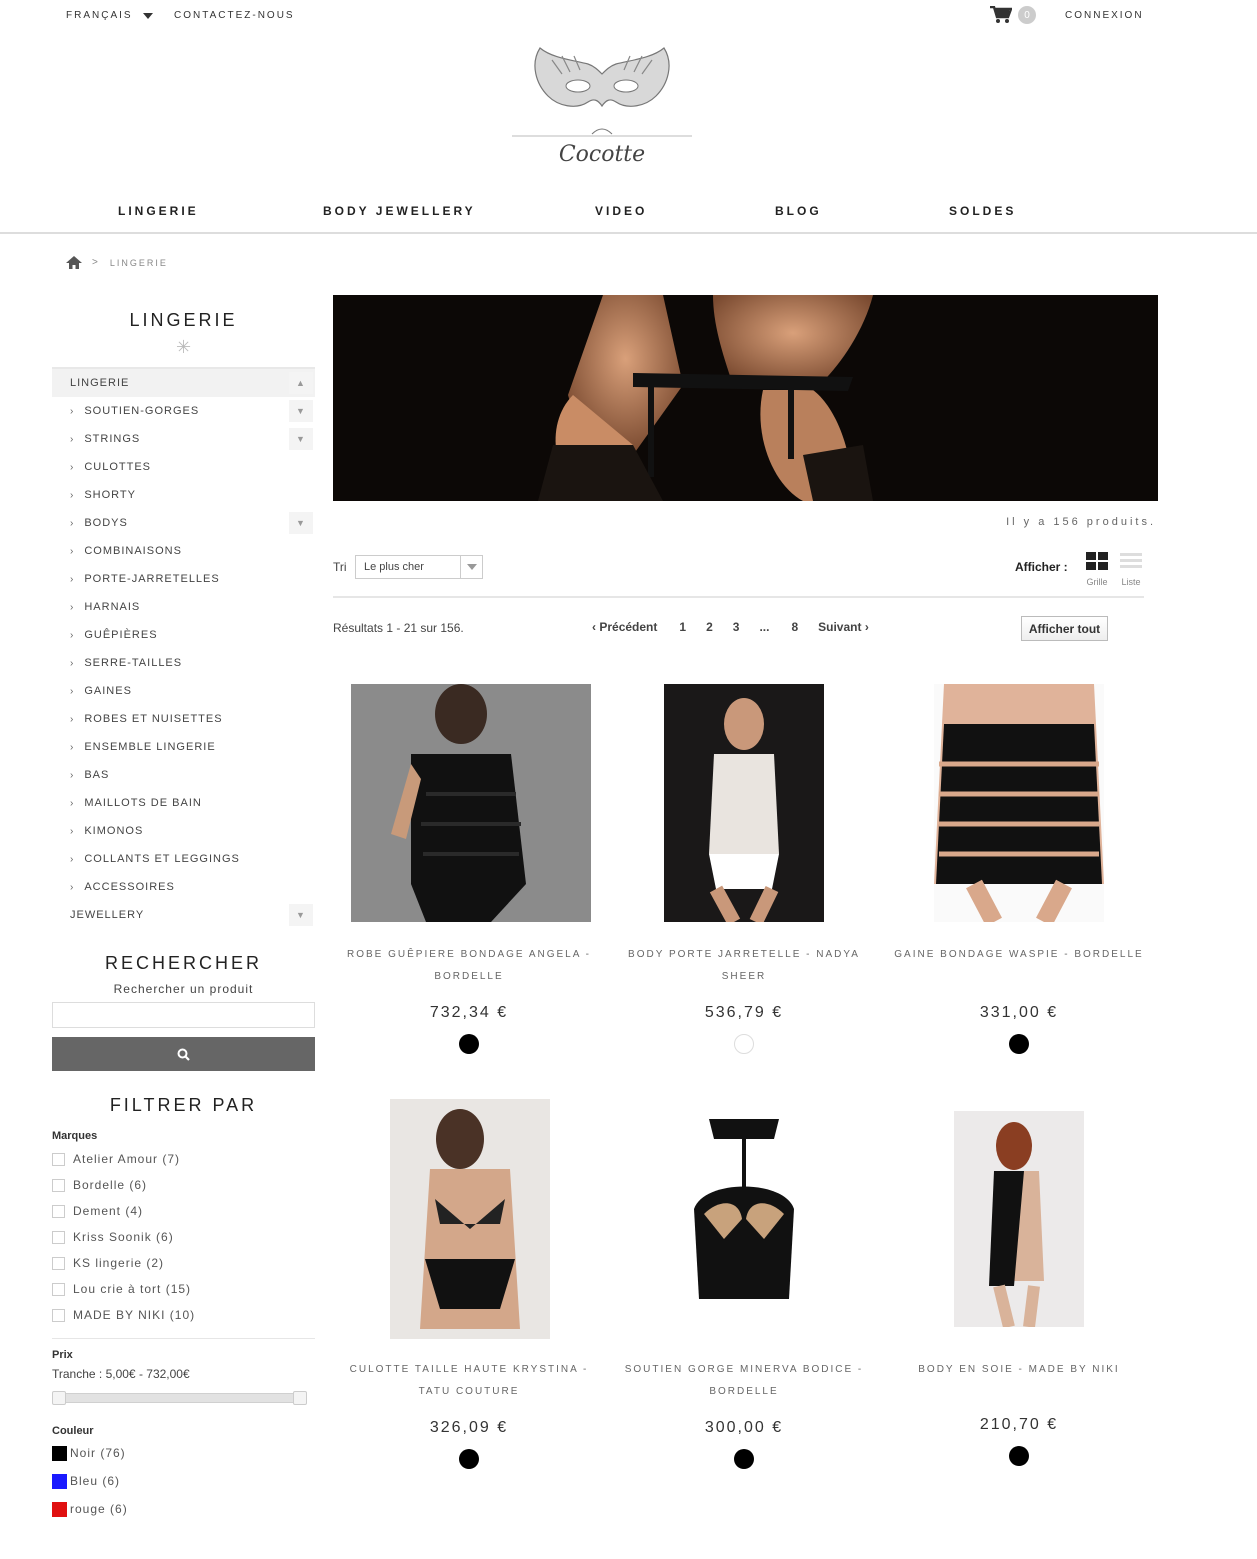 The height and width of the screenshot is (1559, 1257). What do you see at coordinates (183, 439) in the screenshot?
I see `subcategory-item: › STRINGS ▼` at bounding box center [183, 439].